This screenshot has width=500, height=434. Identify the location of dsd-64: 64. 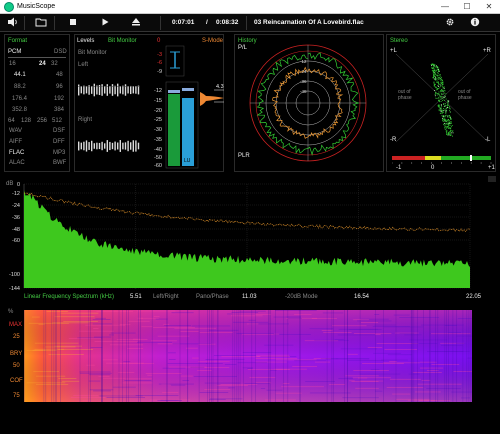
(11, 121).